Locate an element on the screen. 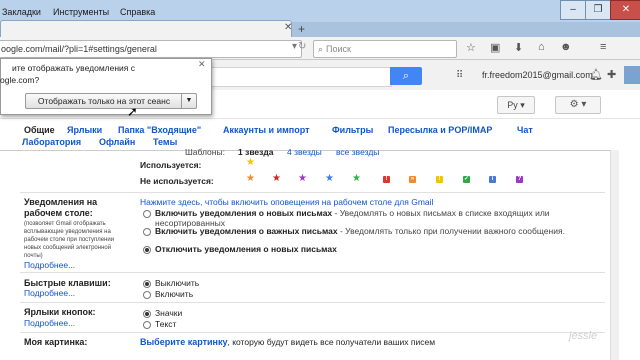 This screenshot has width=640, height=360. labels-text-label: Текст is located at coordinates (166, 324).